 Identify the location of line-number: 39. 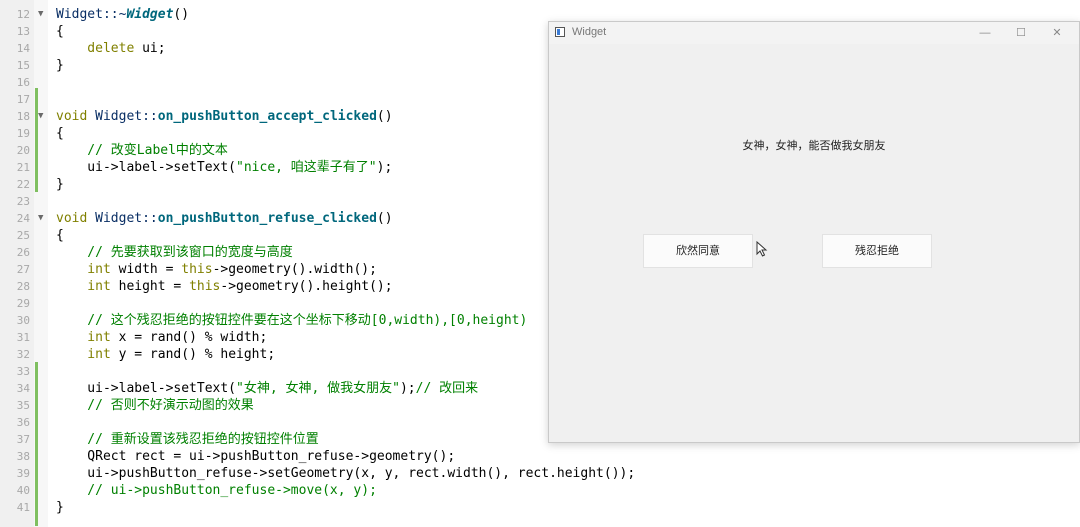
(23, 473).